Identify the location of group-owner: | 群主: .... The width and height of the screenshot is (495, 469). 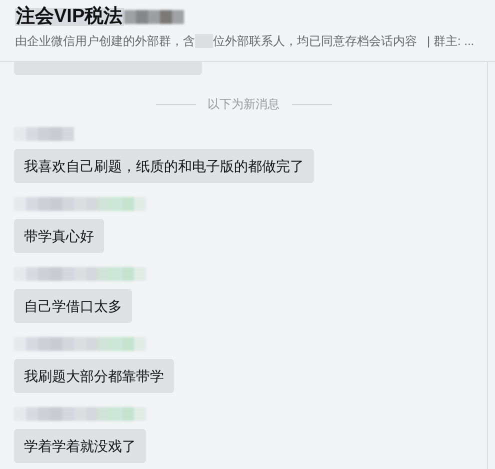
(450, 41).